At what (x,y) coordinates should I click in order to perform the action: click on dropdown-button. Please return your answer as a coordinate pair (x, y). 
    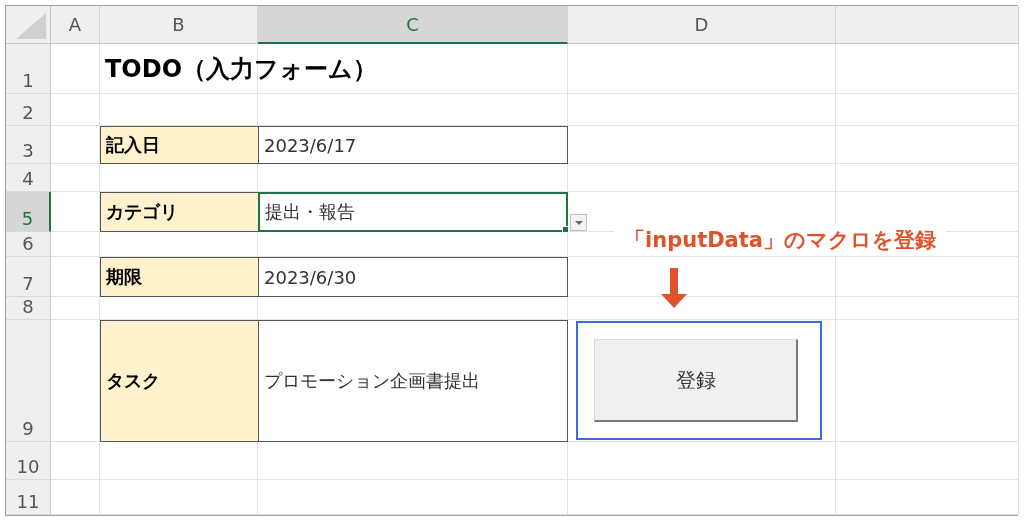
    Looking at the image, I should click on (578, 222).